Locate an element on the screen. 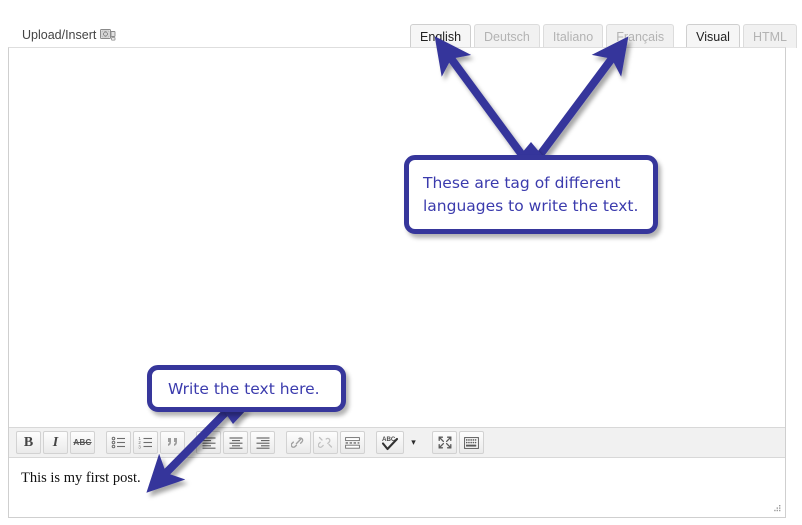  spellcheck-button: ABC is located at coordinates (390, 442).